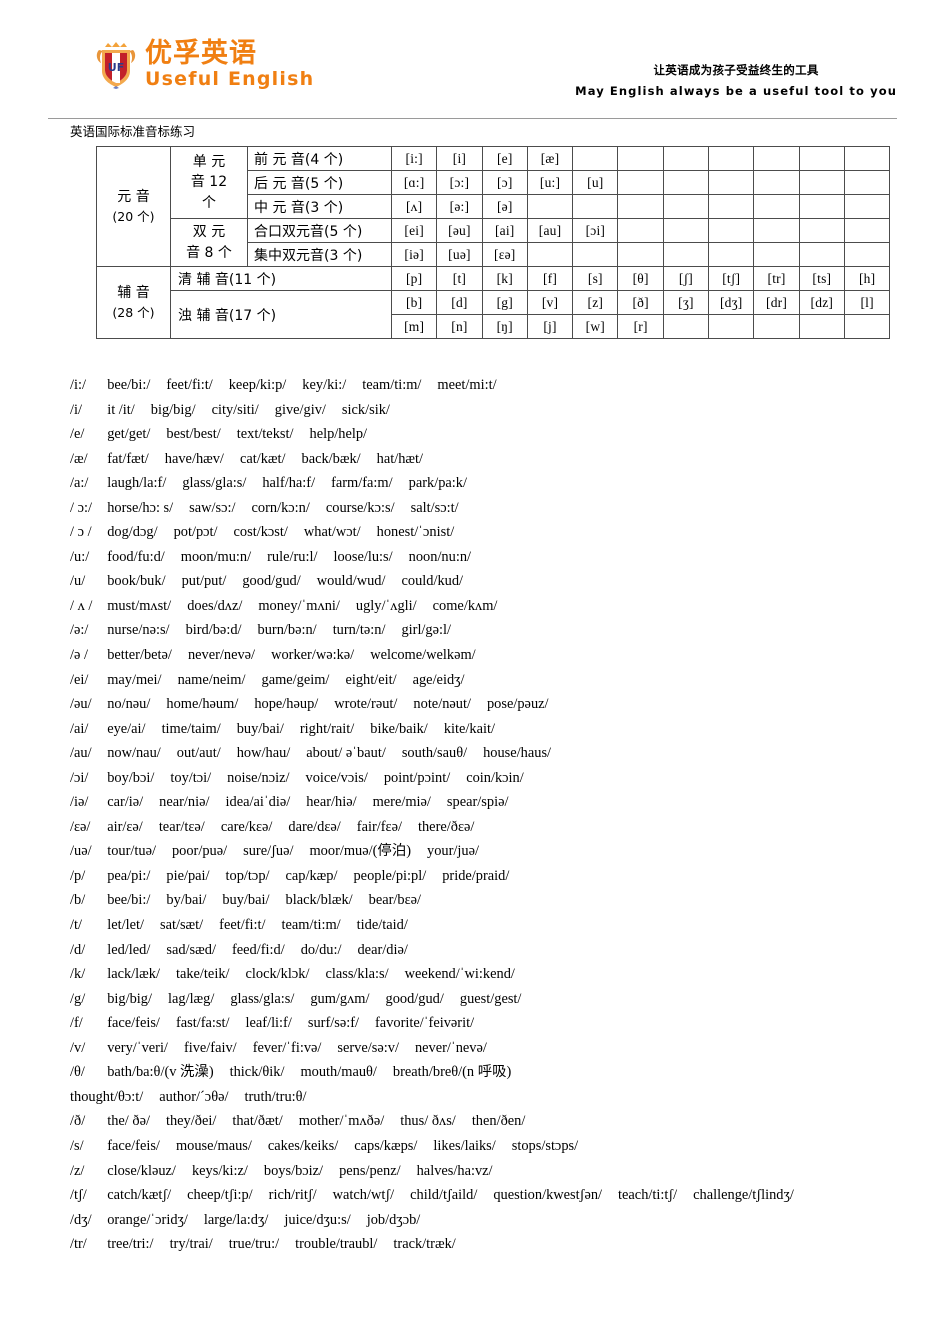  What do you see at coordinates (346, 753) in the screenshot?
I see `word-entry: about/ əˈbaut/` at bounding box center [346, 753].